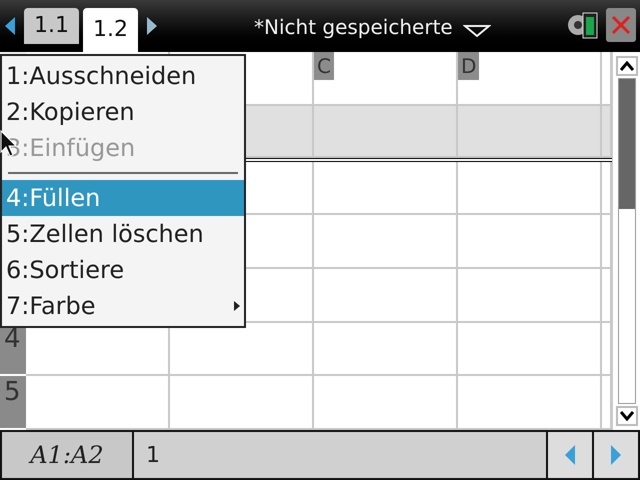  Describe the element at coordinates (67, 455) in the screenshot. I see `cell-reference: A1:A2` at that location.